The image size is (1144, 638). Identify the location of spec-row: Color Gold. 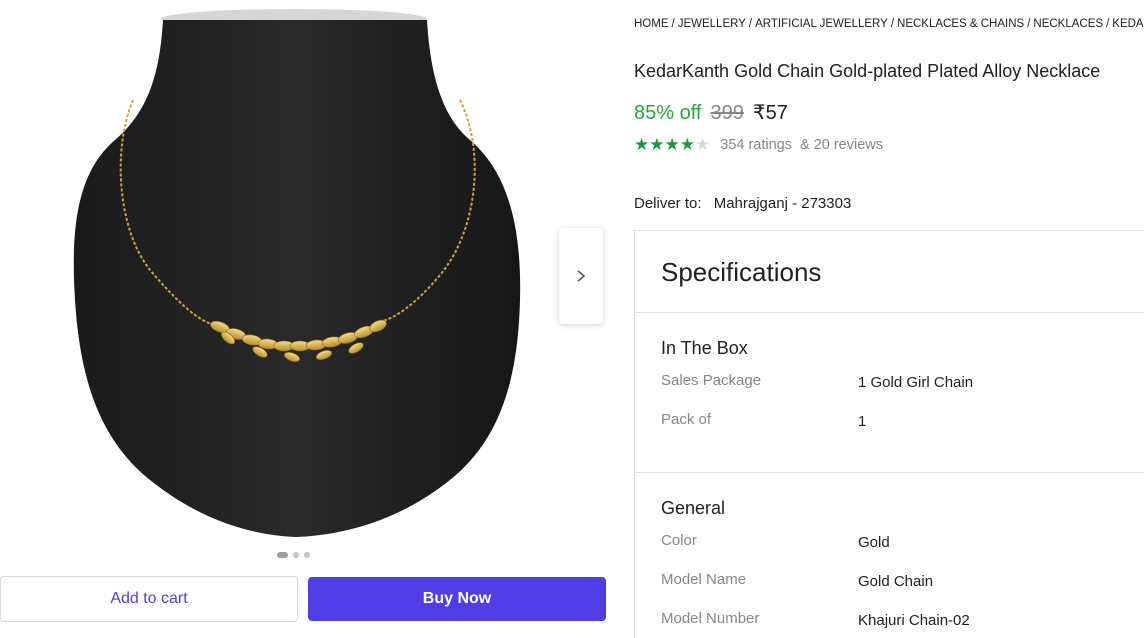
(902, 543).